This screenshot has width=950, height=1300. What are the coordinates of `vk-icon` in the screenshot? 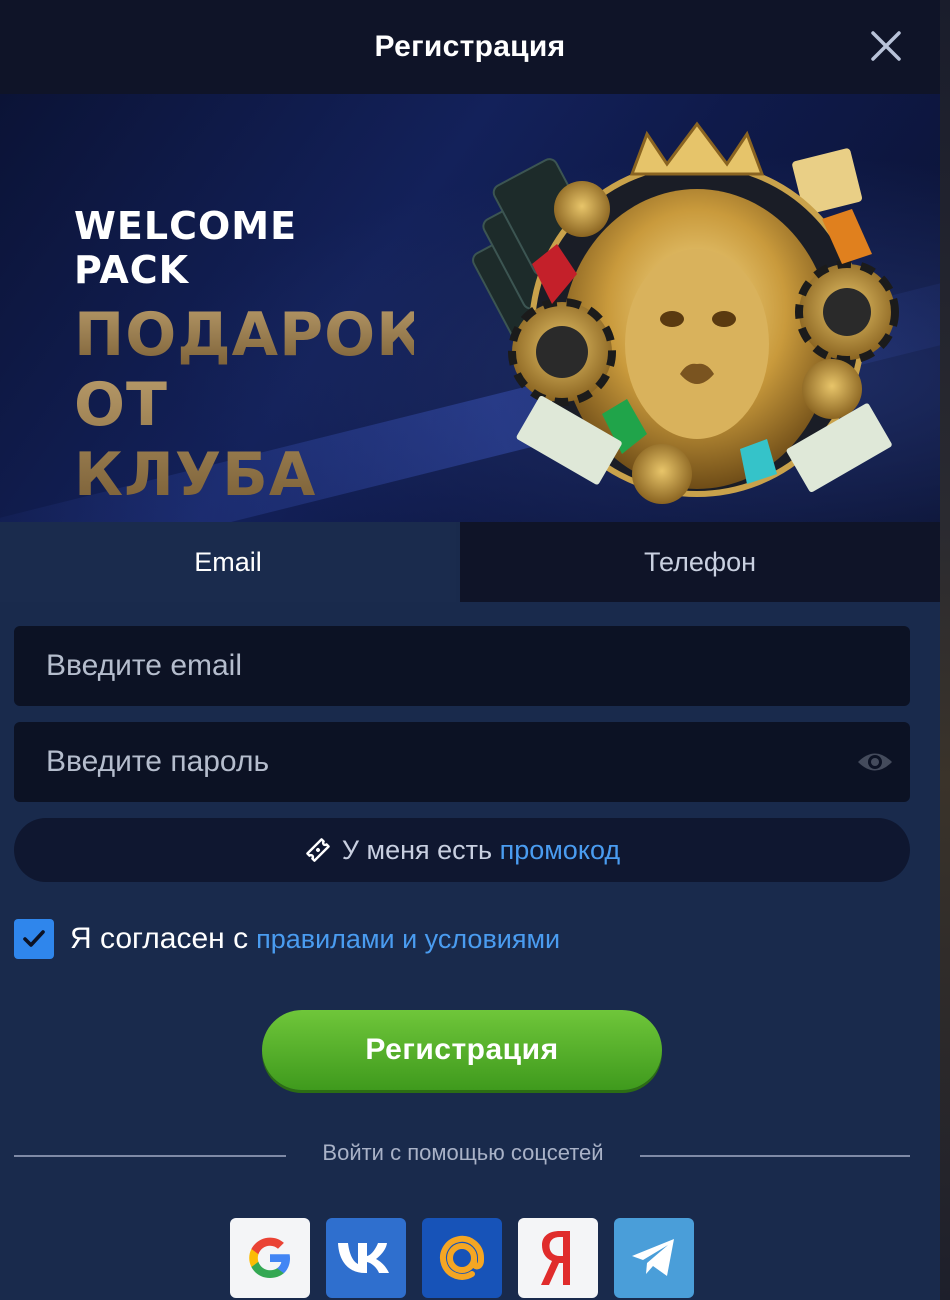 It's located at (363, 1258).